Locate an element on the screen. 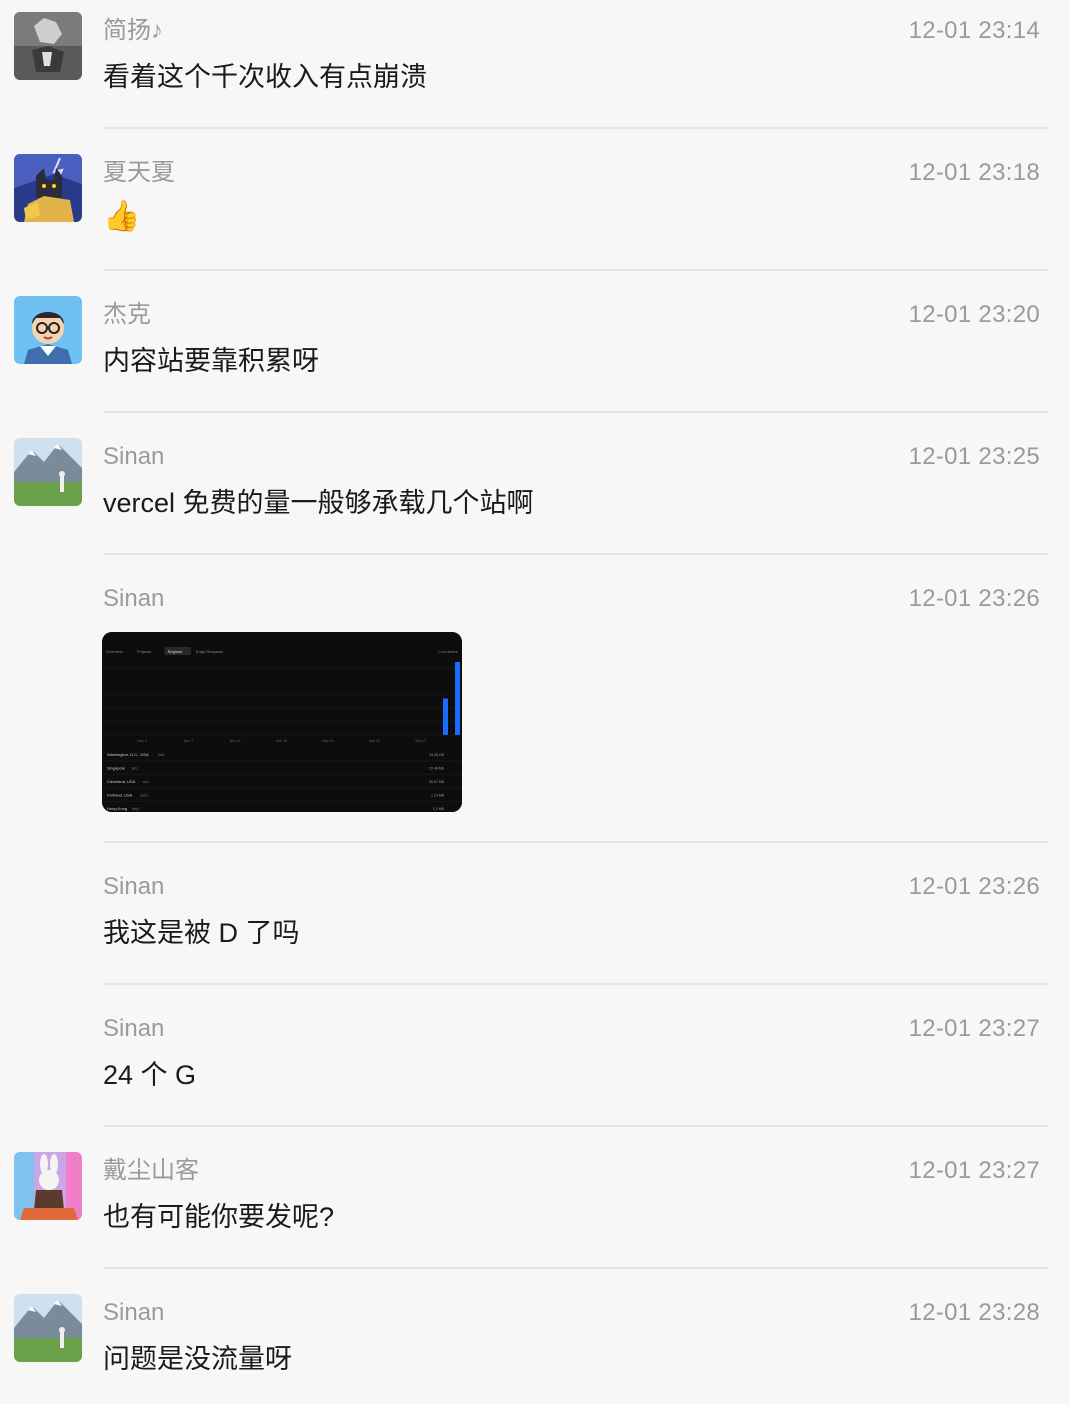  tab-label: Overview is located at coordinates (114, 651).